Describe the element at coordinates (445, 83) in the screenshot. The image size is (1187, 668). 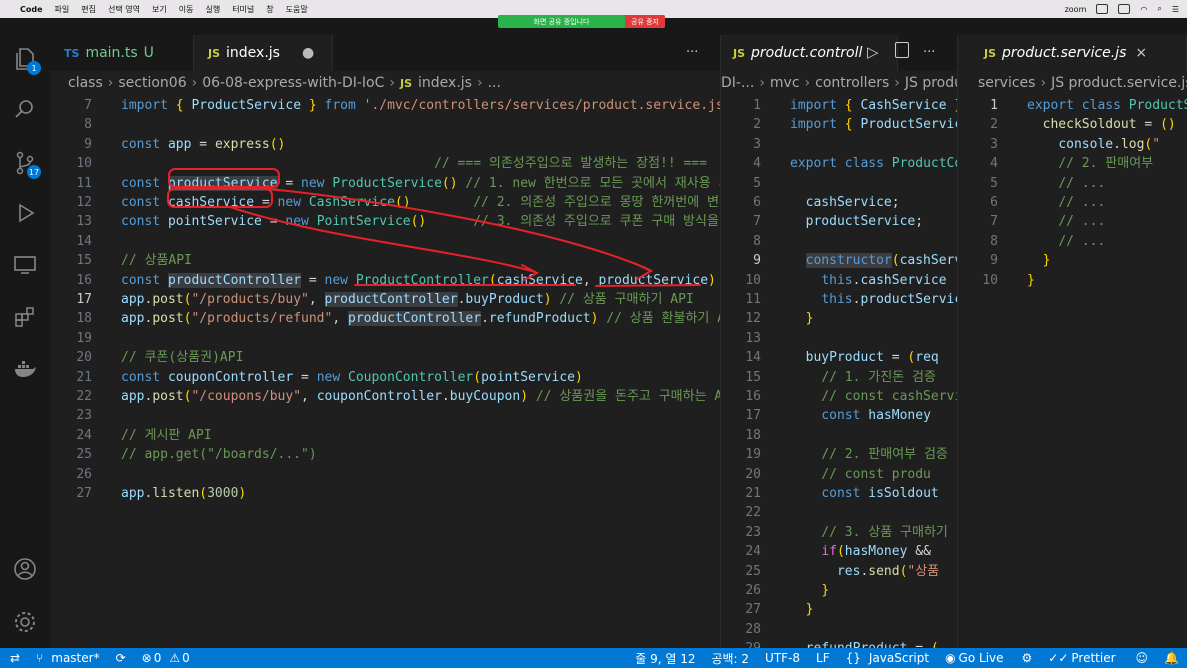
I see `breadcrumb-item: index.js` at that location.